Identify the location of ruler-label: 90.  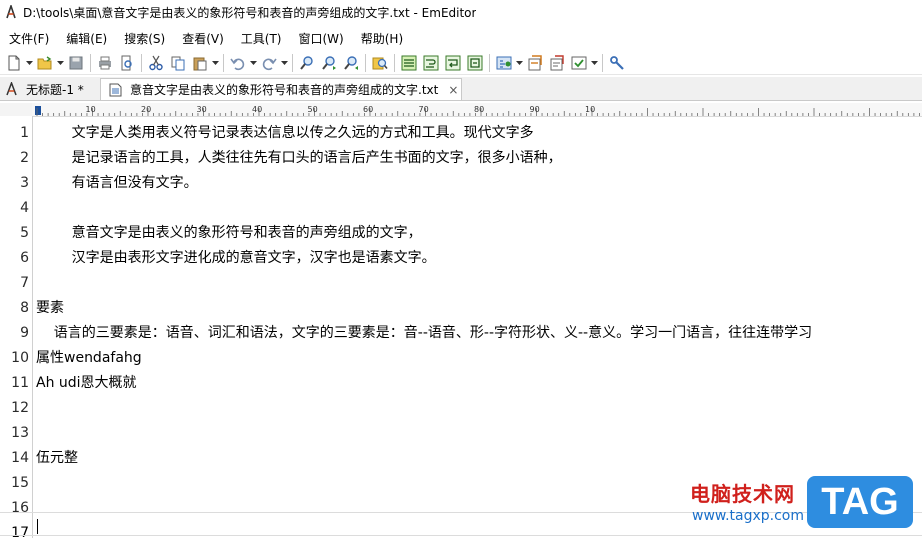
(535, 109).